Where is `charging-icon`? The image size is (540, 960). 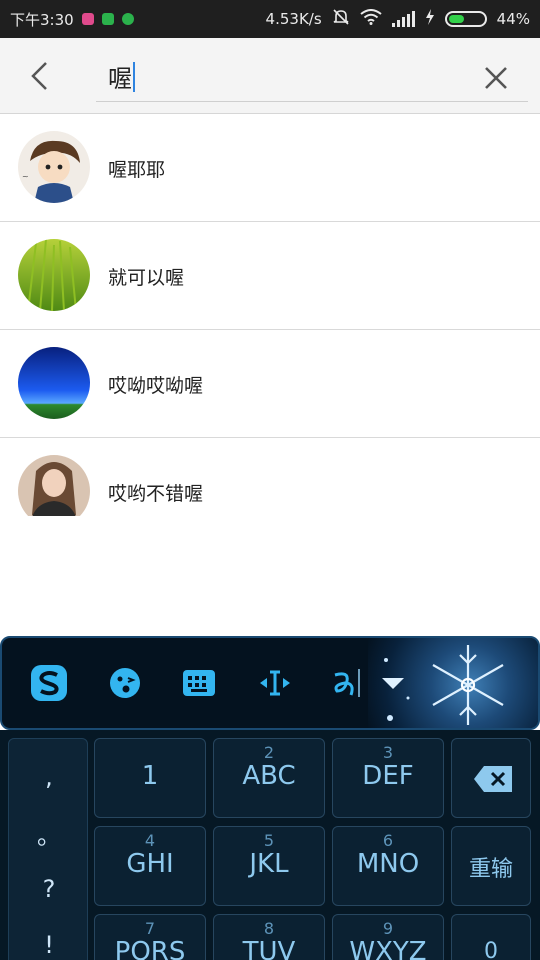
charging-icon is located at coordinates (430, 19).